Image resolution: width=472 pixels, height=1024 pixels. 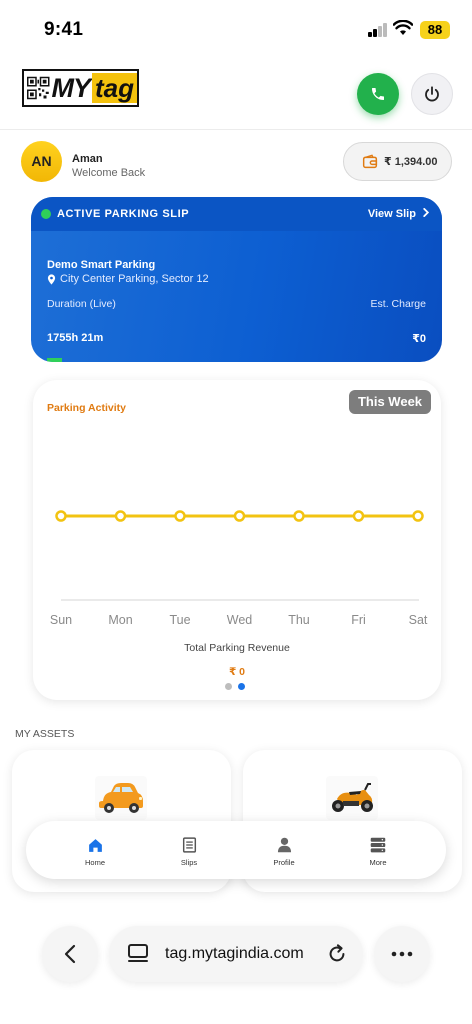 I want to click on user-name: Aman, so click(x=87, y=159).